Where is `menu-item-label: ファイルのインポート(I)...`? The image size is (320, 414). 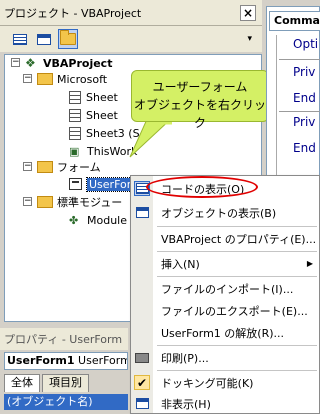
menu-item-label: ファイルのインポート(I)... is located at coordinates (227, 289).